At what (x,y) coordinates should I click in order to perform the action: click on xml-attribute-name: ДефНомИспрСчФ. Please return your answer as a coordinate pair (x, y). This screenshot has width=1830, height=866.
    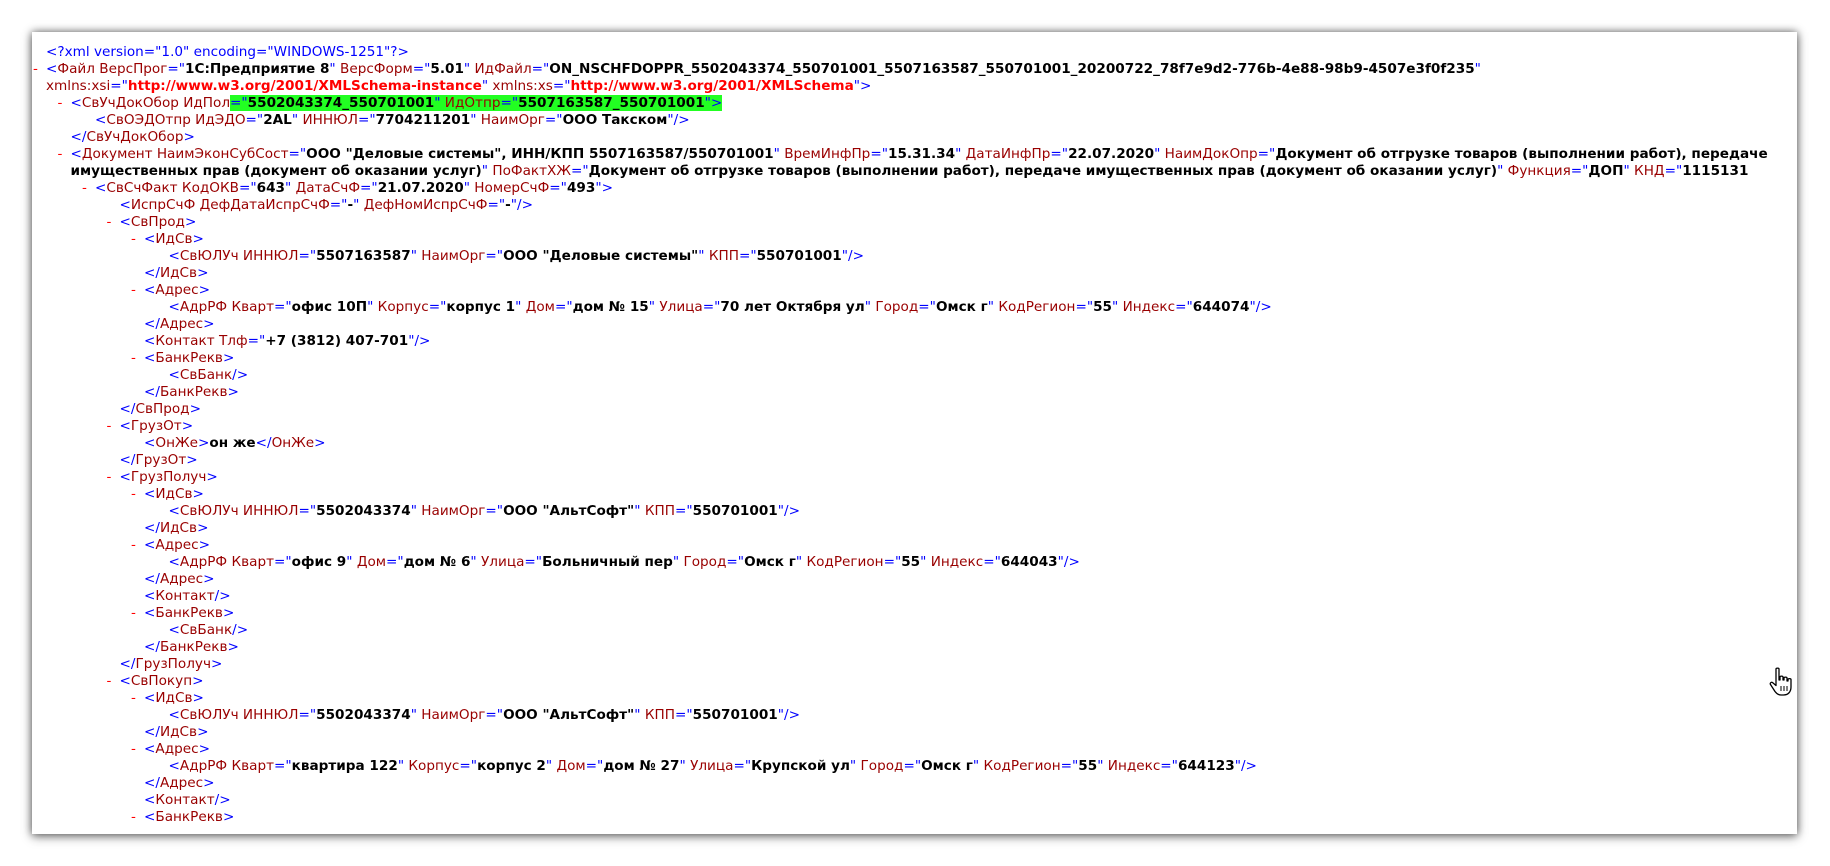
    Looking at the image, I should click on (423, 205).